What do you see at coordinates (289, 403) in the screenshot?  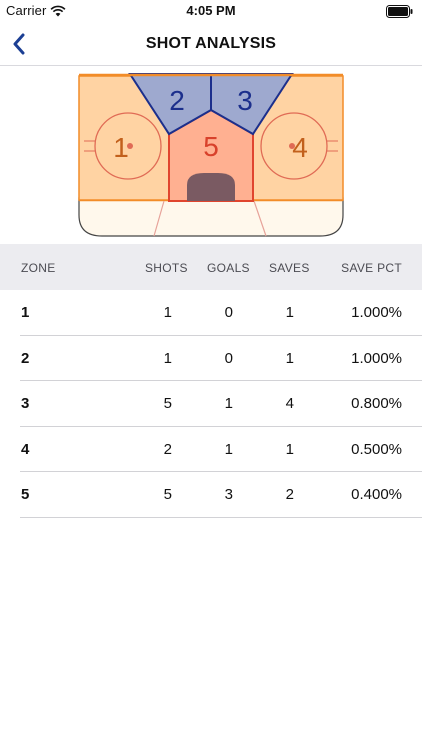 I see `cell-saves: 4` at bounding box center [289, 403].